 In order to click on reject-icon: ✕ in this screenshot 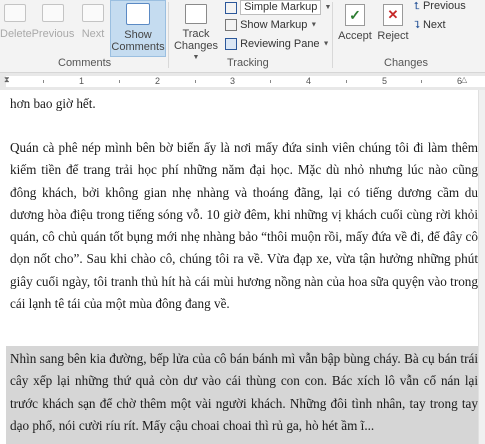, I will do `click(393, 15)`.